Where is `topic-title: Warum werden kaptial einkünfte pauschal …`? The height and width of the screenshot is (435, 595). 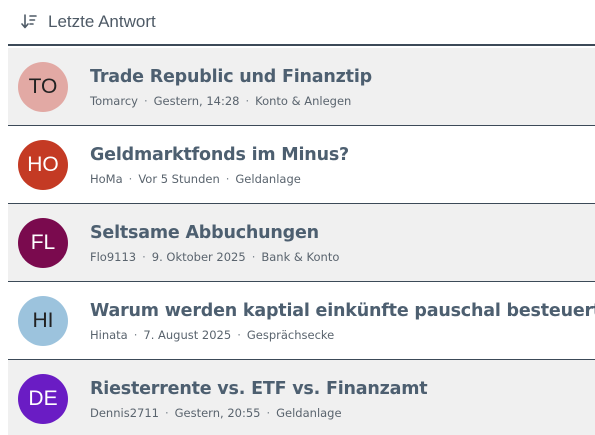 topic-title: Warum werden kaptial einkünfte pauschal … is located at coordinates (342, 311).